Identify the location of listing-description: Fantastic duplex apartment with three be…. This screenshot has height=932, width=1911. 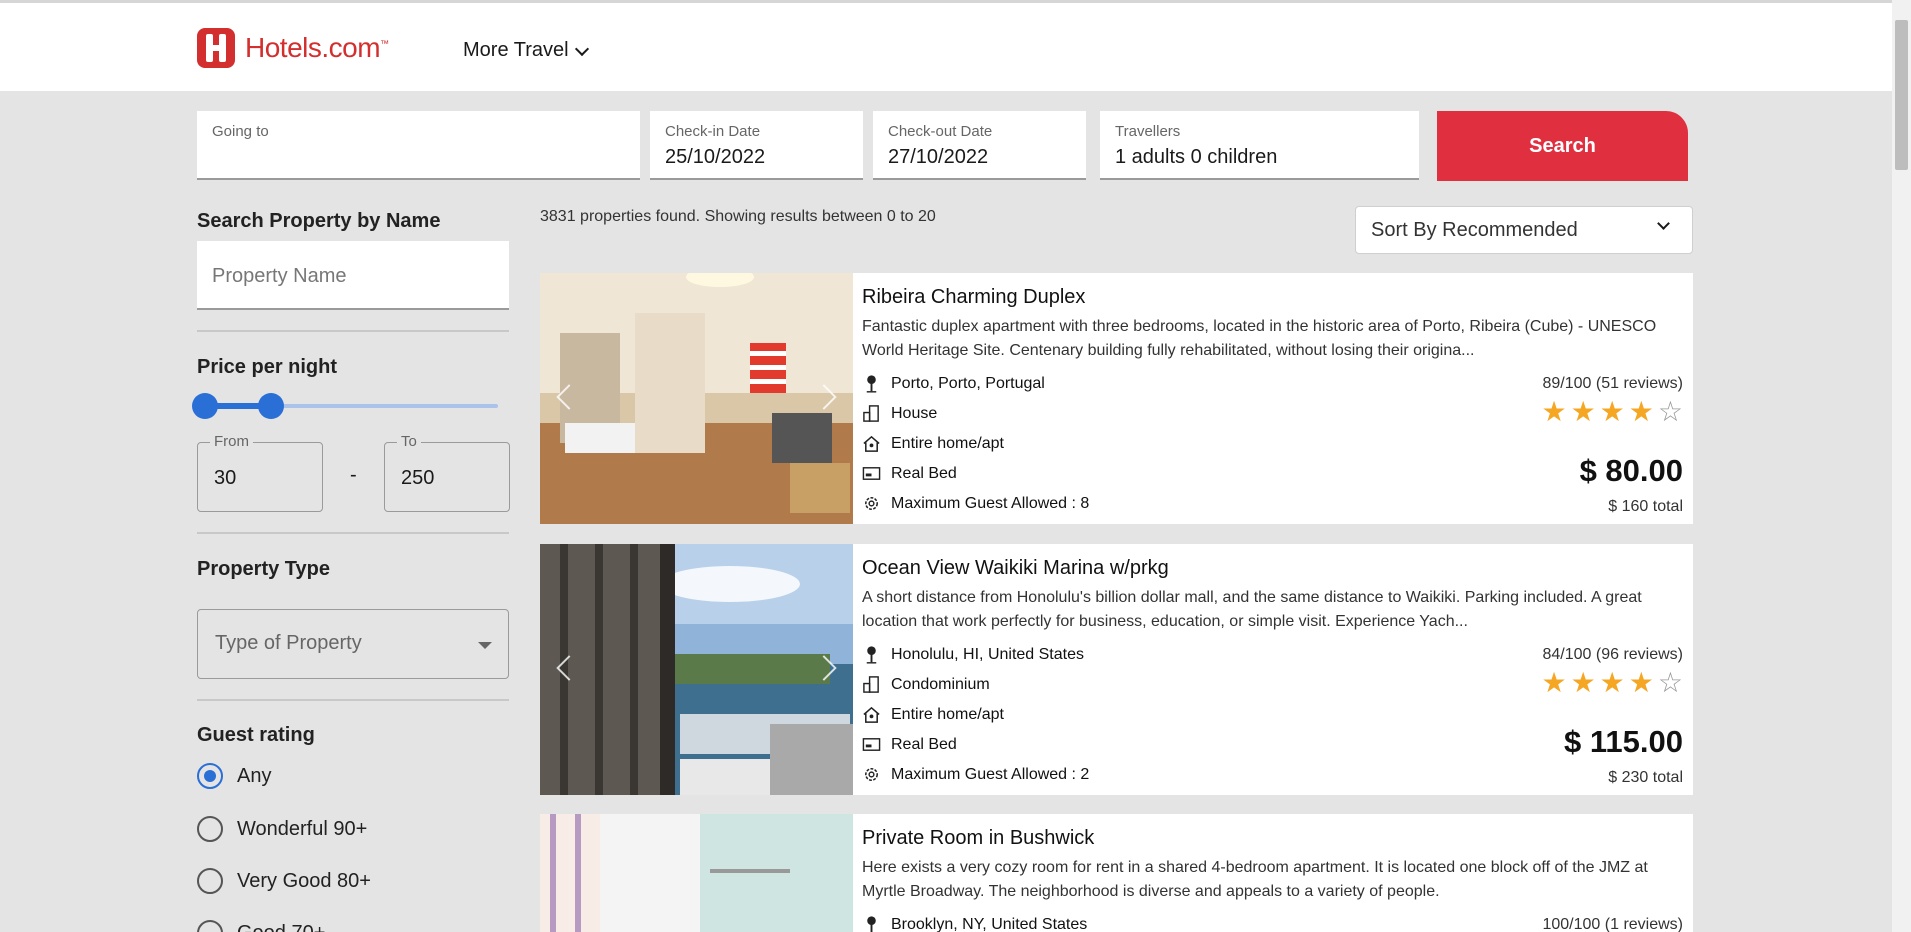
(1259, 338).